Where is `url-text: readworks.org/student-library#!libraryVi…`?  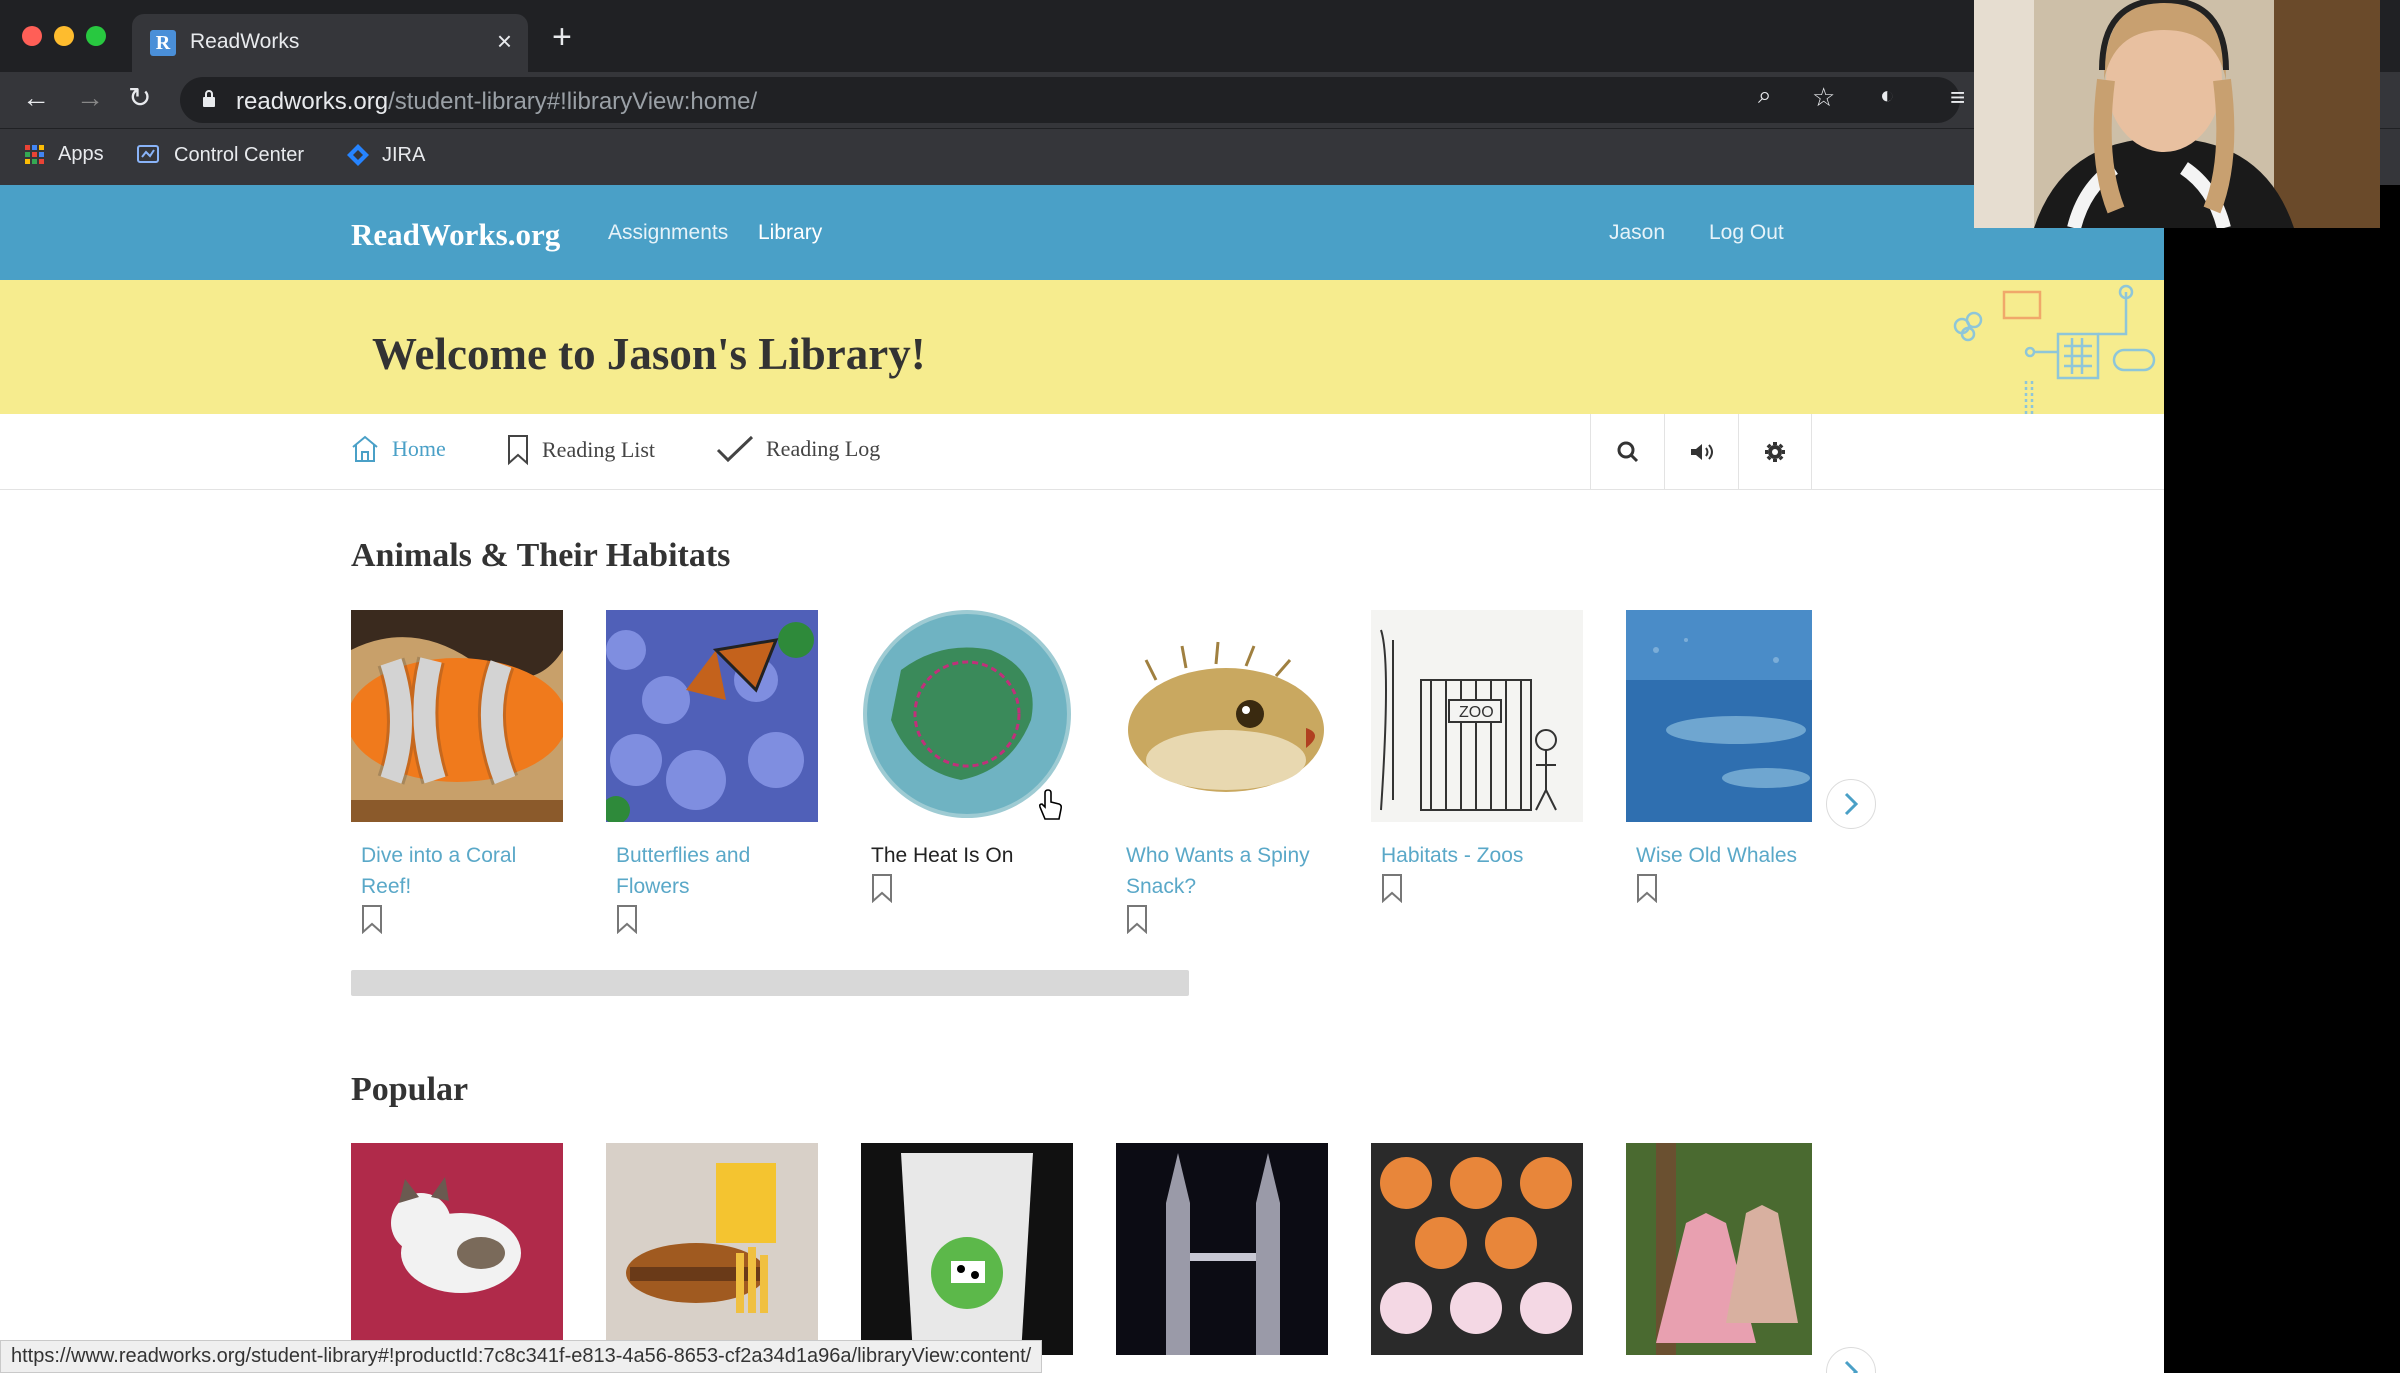
url-text: readworks.org/student-library#!libraryVi… is located at coordinates (497, 101).